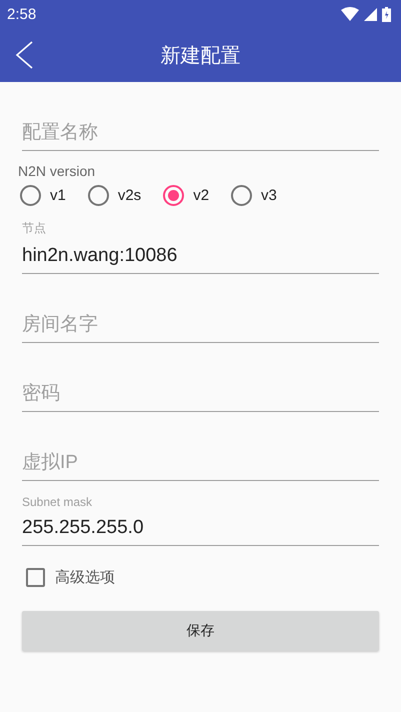 This screenshot has width=401, height=712. Describe the element at coordinates (34, 228) in the screenshot. I see `field-label: 节点` at that location.